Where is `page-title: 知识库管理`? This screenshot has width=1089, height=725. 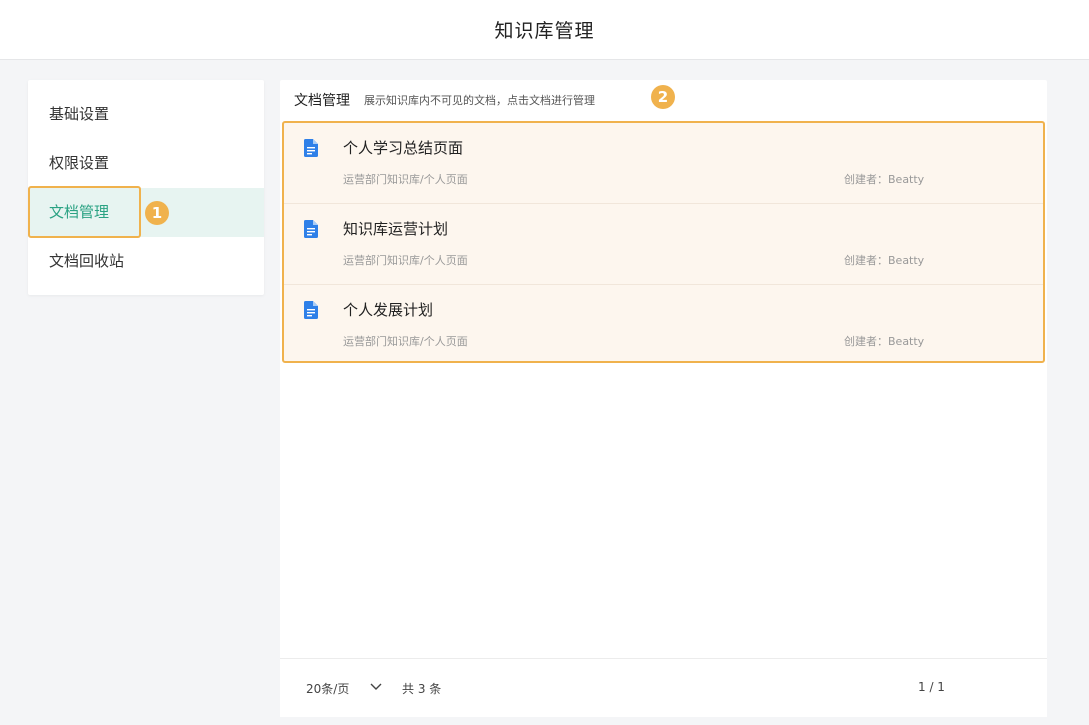 page-title: 知识库管理 is located at coordinates (544, 31).